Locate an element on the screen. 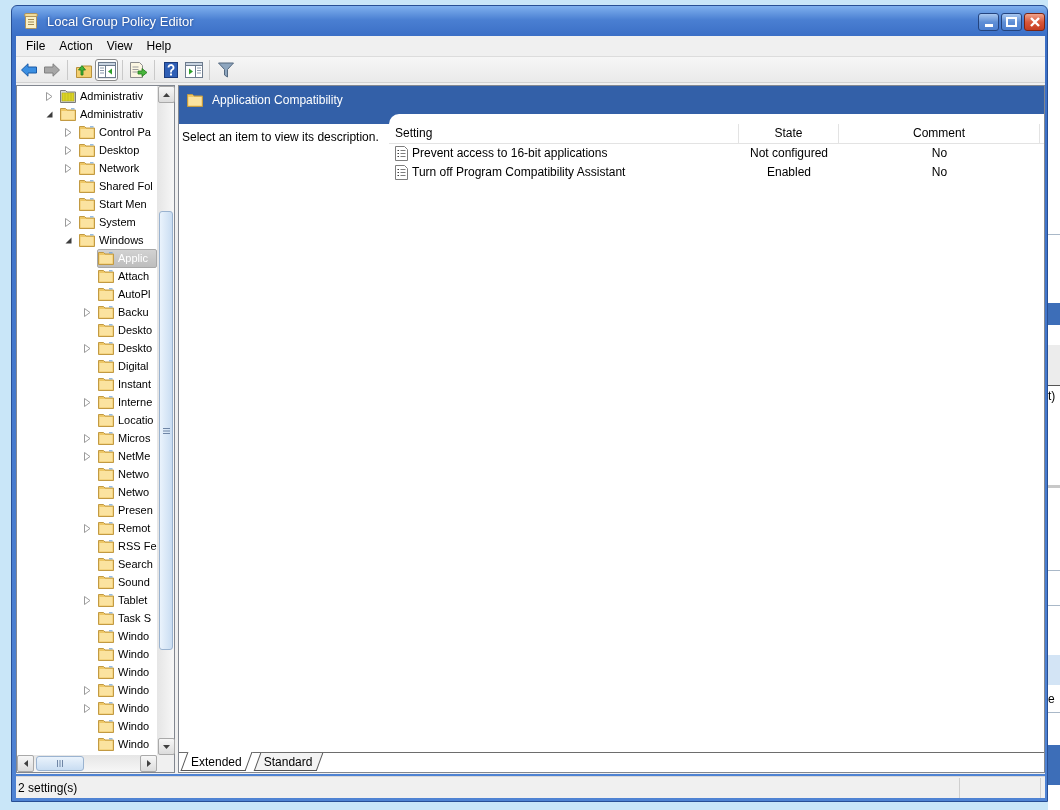 Image resolution: width=1060 pixels, height=810 pixels. tree-item: Presen is located at coordinates (126, 510).